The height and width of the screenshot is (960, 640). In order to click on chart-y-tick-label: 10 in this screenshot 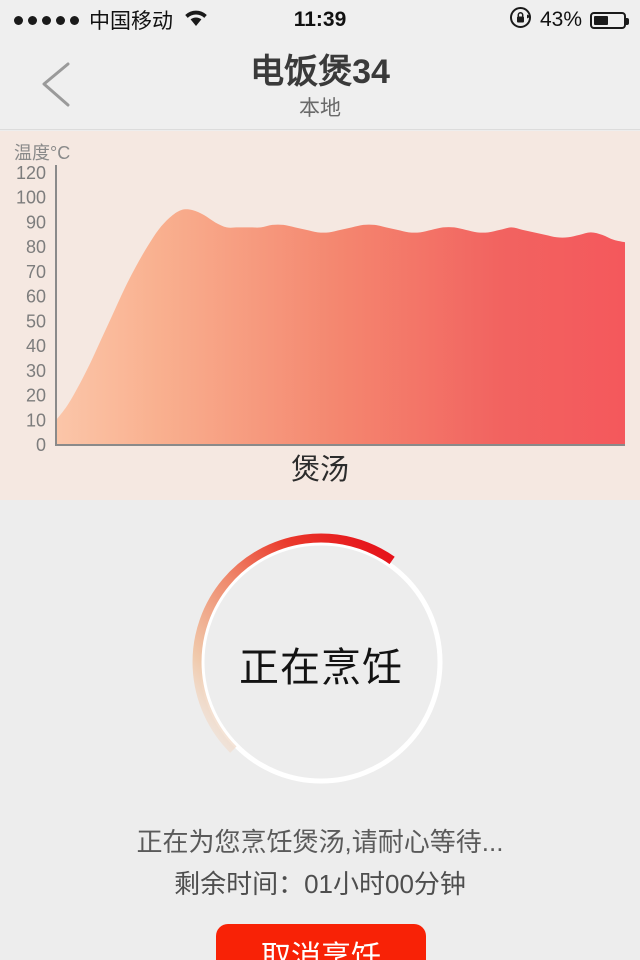, I will do `click(36, 420)`.